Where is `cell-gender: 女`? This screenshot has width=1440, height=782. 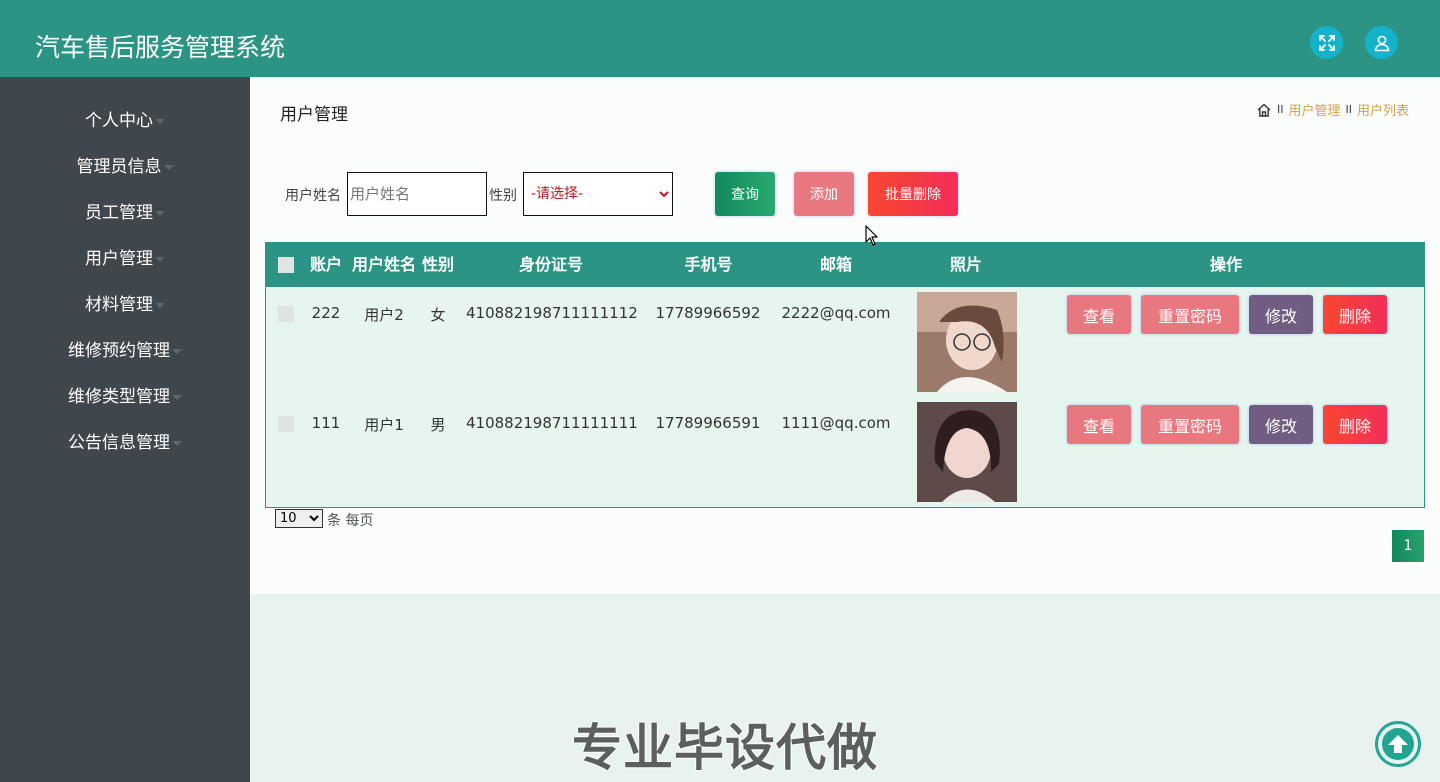
cell-gender: 女 is located at coordinates (438, 315).